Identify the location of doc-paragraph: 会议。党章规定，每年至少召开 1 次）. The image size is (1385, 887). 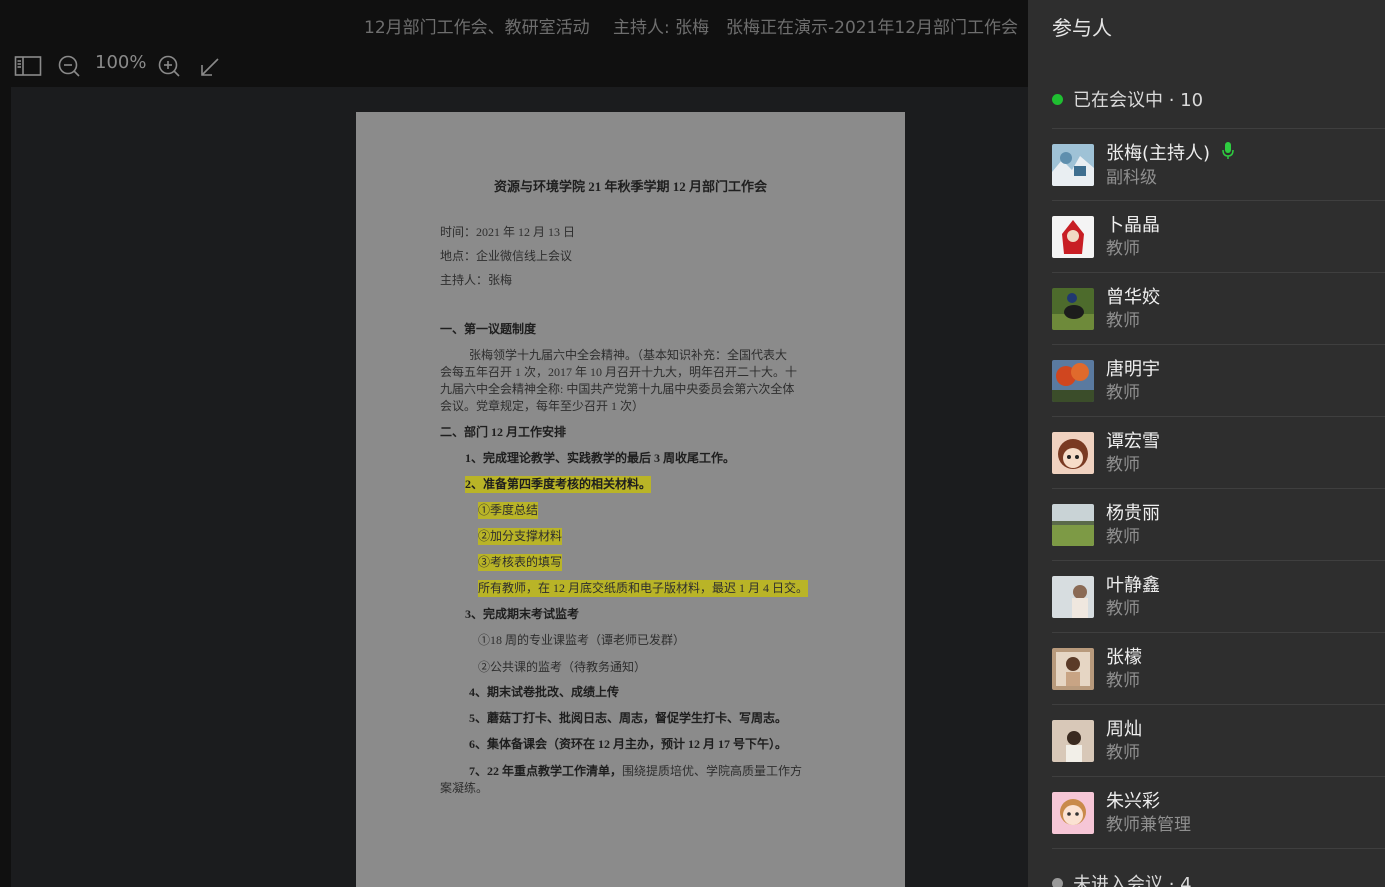
(542, 406).